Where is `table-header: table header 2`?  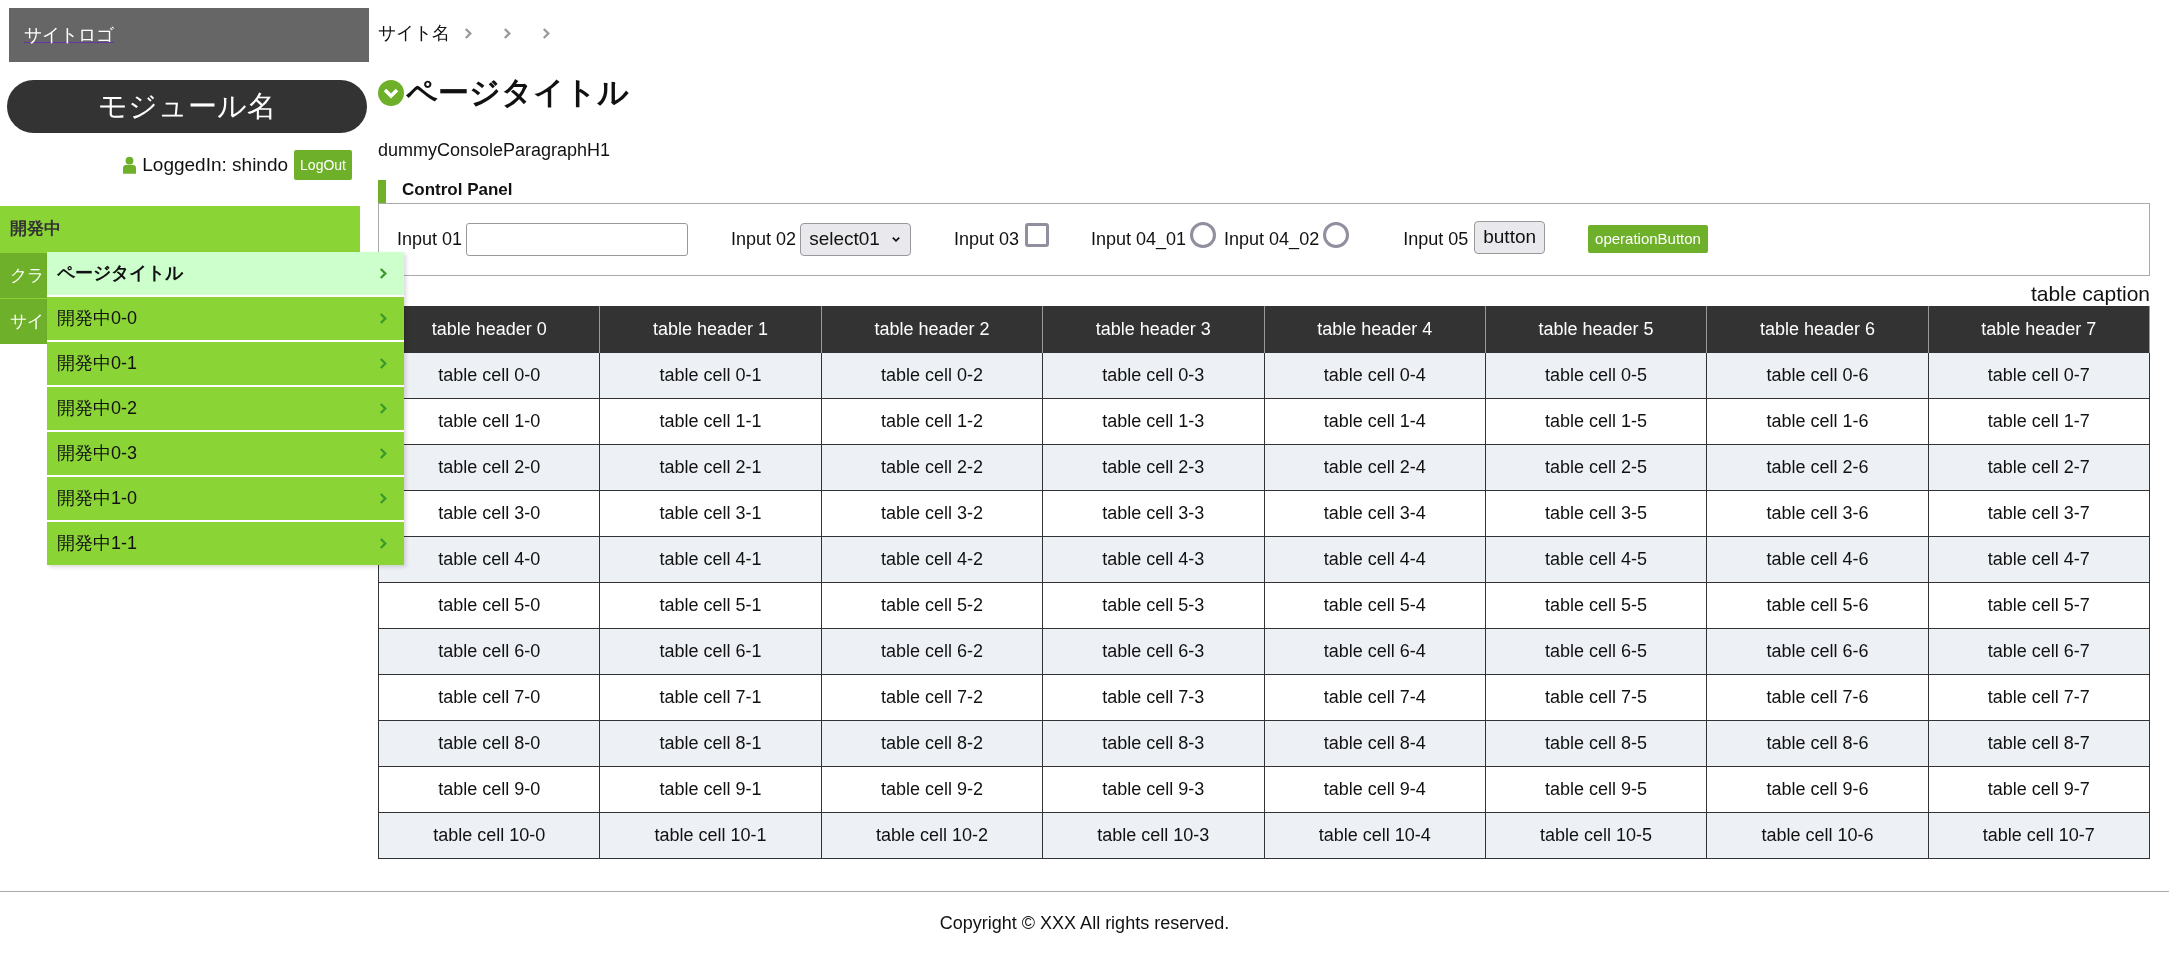
table-header: table header 2 is located at coordinates (932, 329).